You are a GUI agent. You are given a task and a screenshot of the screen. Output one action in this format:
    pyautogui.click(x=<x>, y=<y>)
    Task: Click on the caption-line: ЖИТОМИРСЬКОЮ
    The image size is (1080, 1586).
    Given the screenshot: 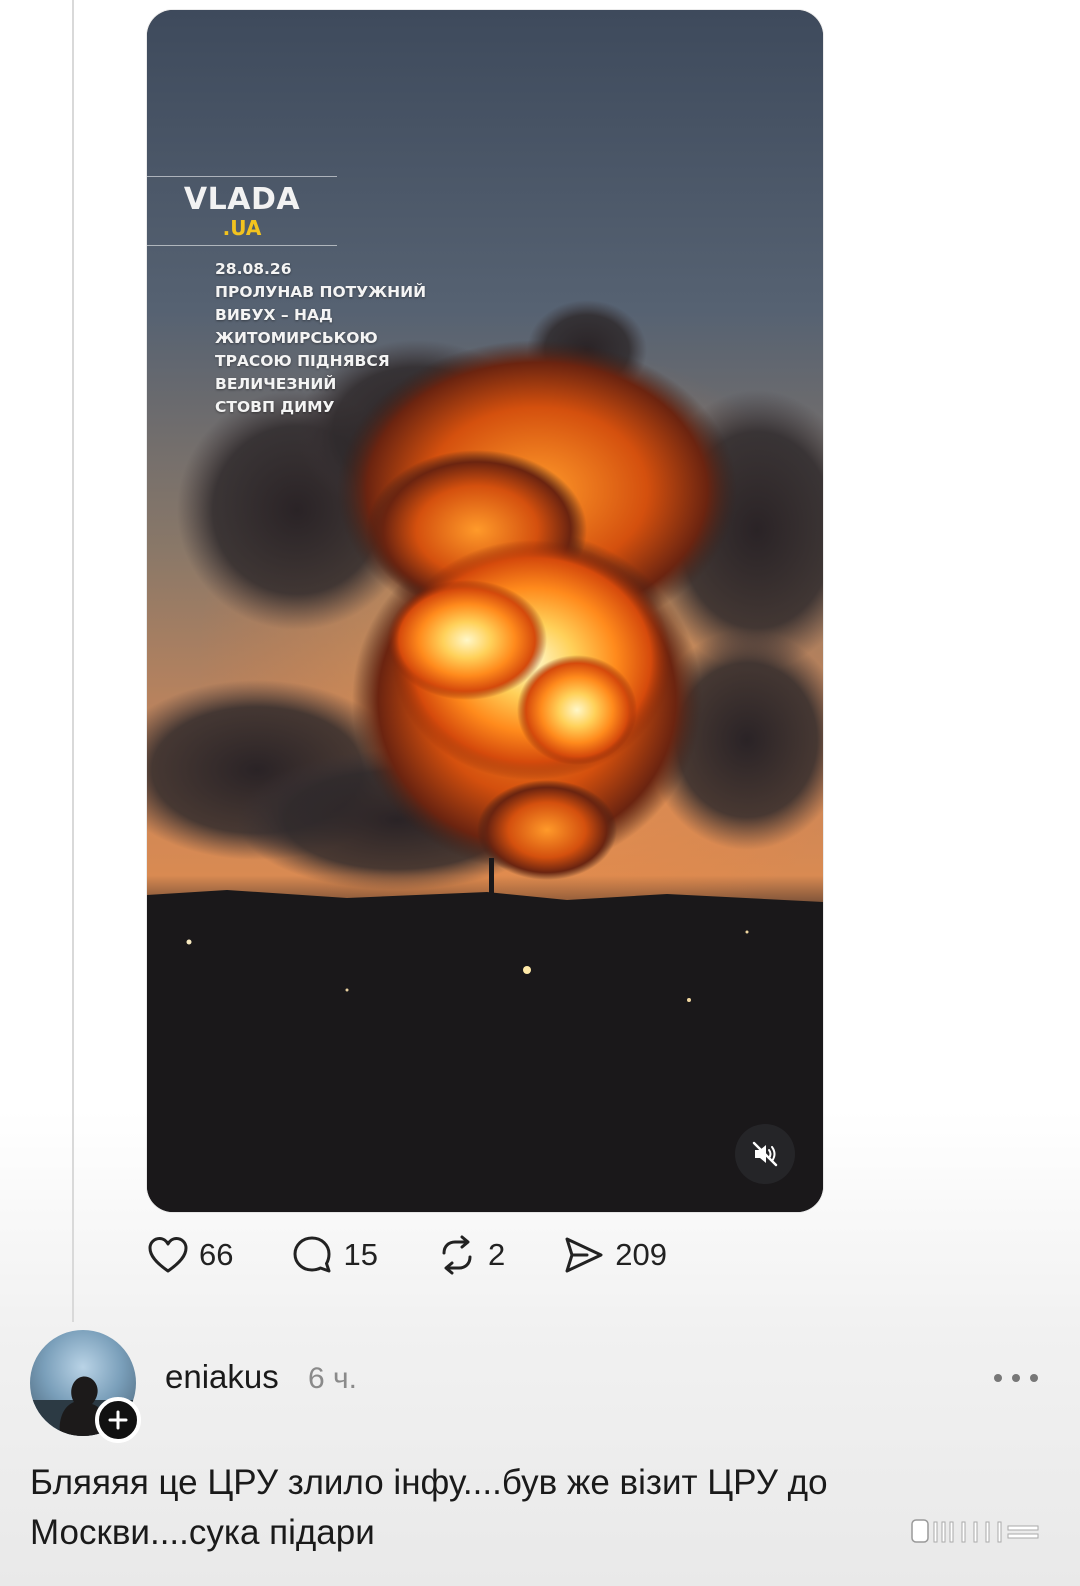 What is the action you would take?
    pyautogui.click(x=296, y=338)
    